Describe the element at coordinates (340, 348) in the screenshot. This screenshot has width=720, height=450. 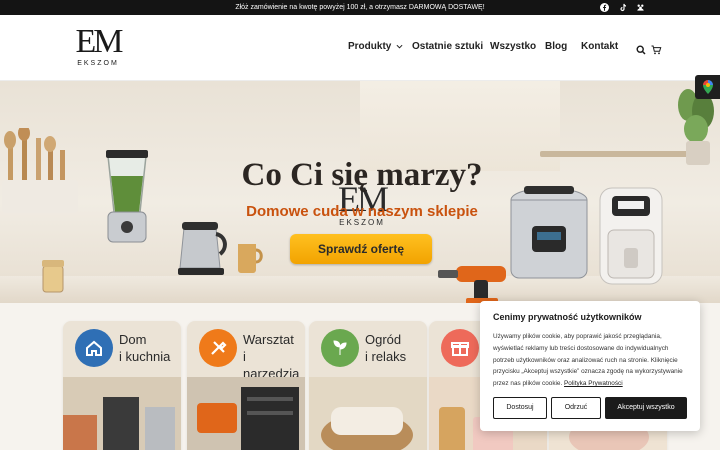
I see `leaf-icon` at that location.